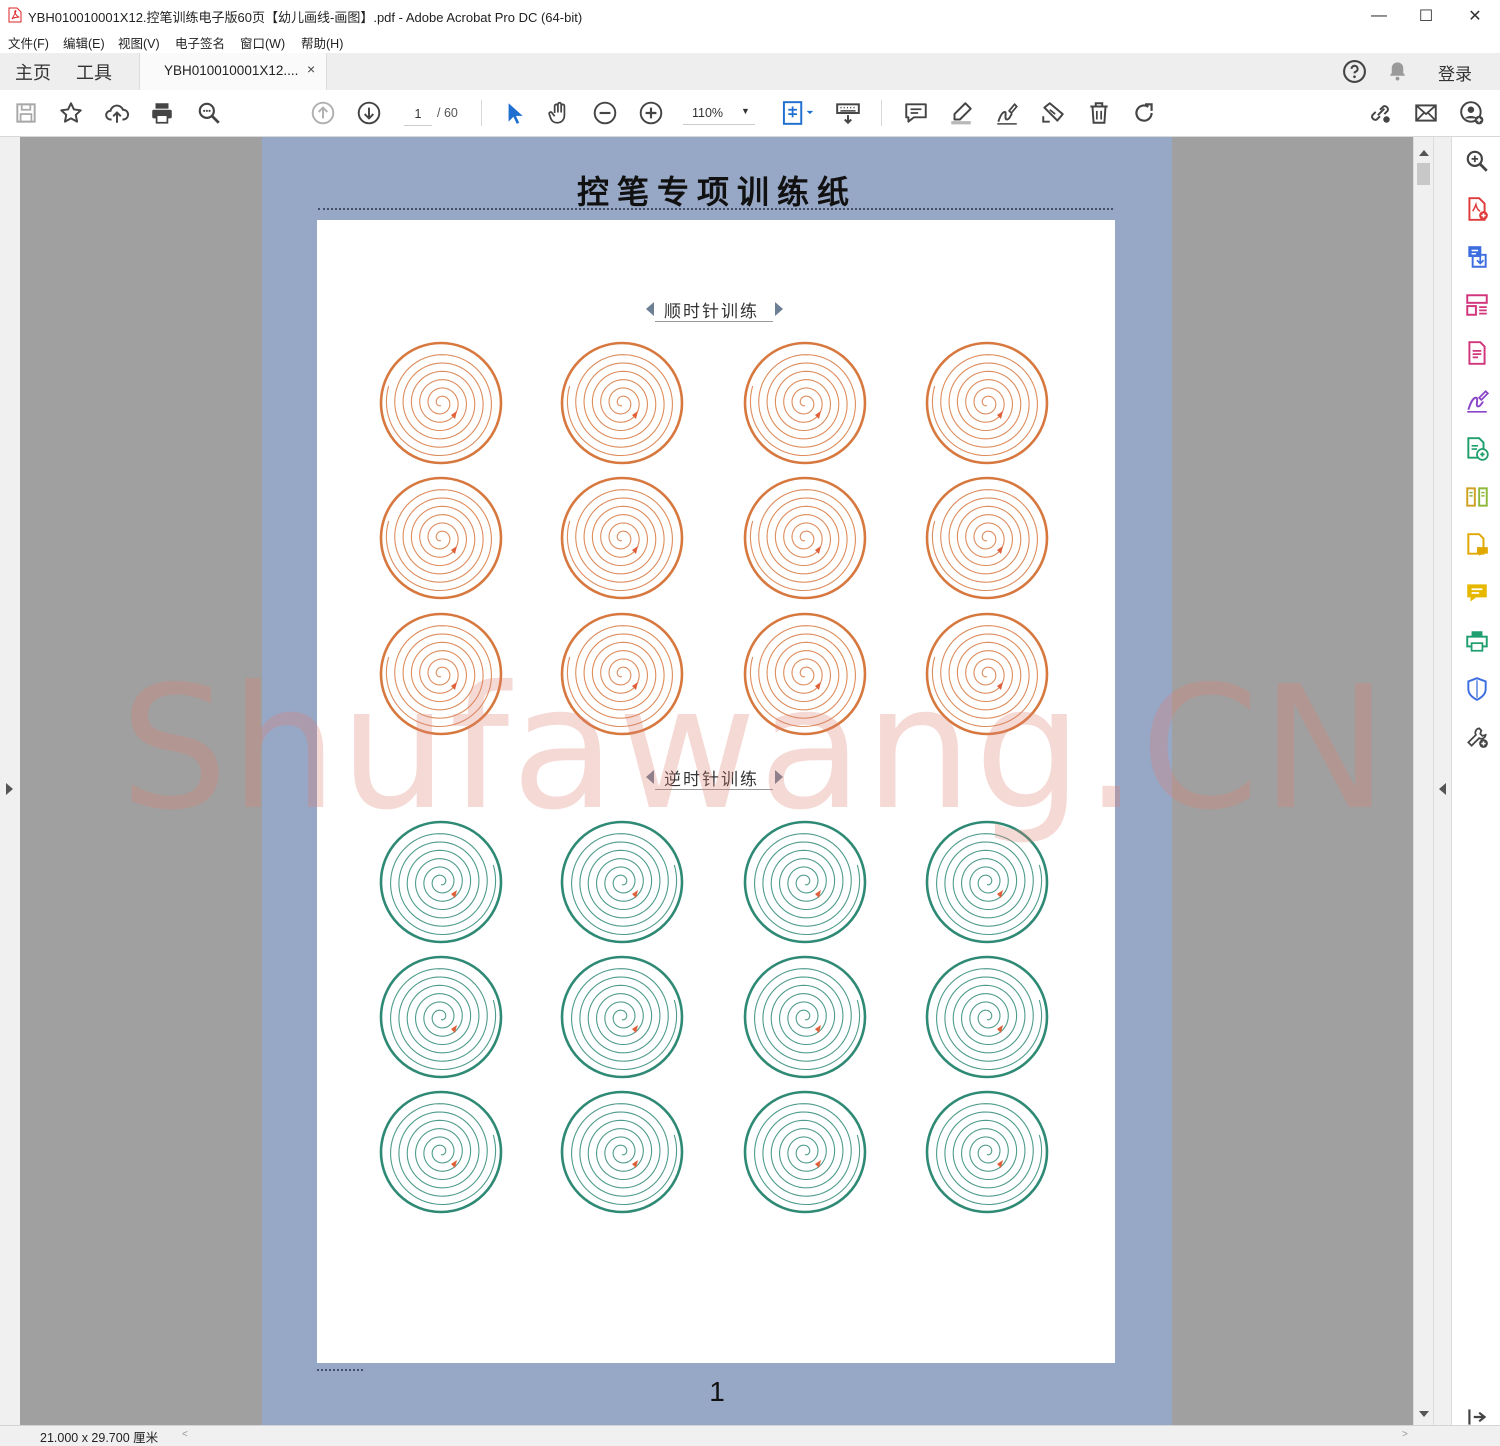  Describe the element at coordinates (716, 192) in the screenshot. I see `document-title: 控笔专项训练纸` at that location.